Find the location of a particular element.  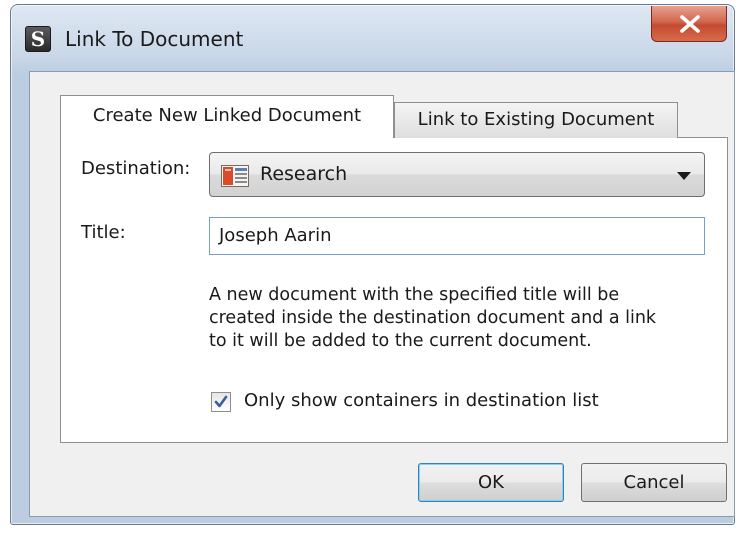

only-show-containers-checkbox is located at coordinates (221, 402).